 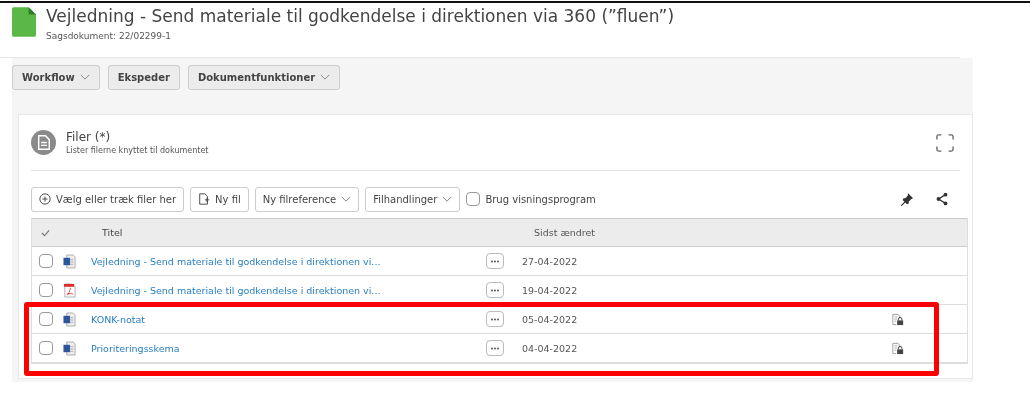 I want to click on toolbar-button: Workflow, so click(x=56, y=77).